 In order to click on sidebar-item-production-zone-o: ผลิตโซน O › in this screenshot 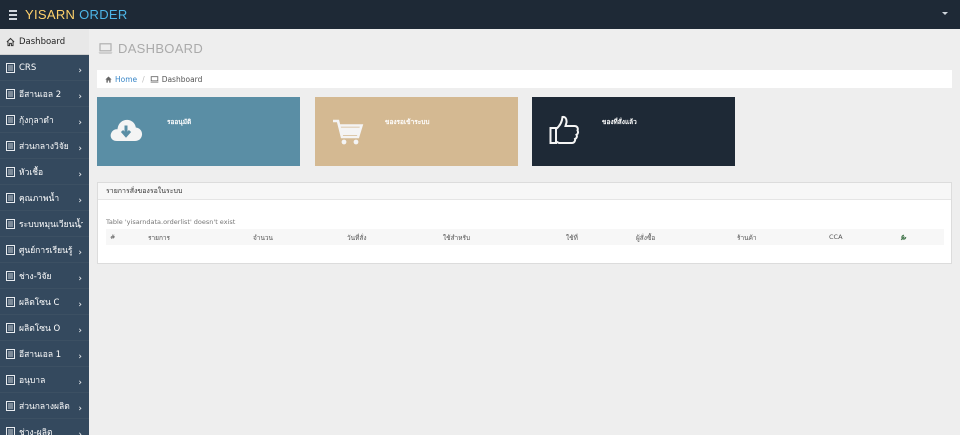, I will do `click(44, 328)`.